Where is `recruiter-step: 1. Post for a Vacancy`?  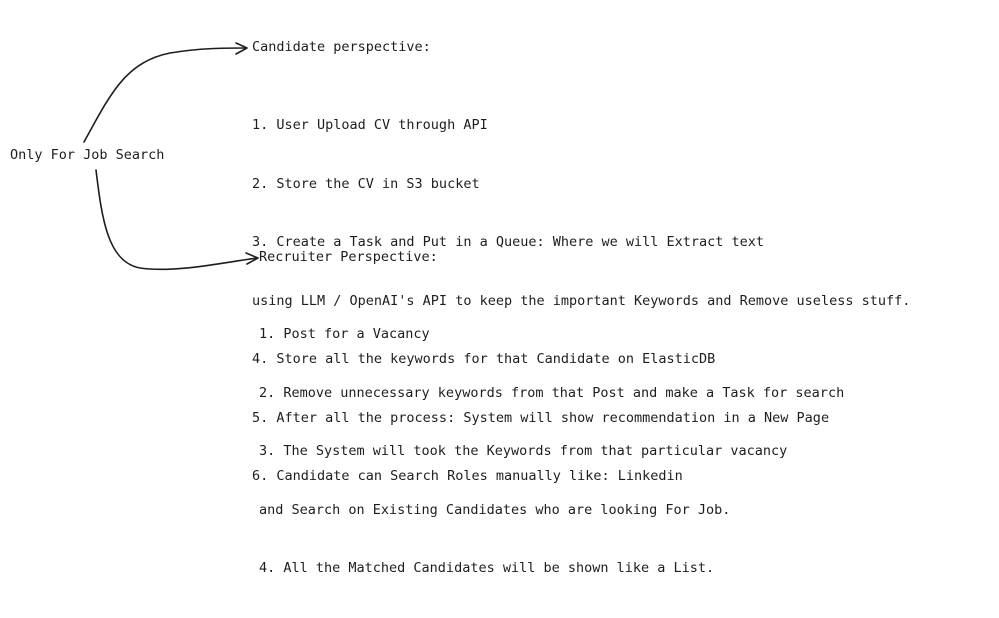
recruiter-step: 1. Post for a Vacancy is located at coordinates (344, 334).